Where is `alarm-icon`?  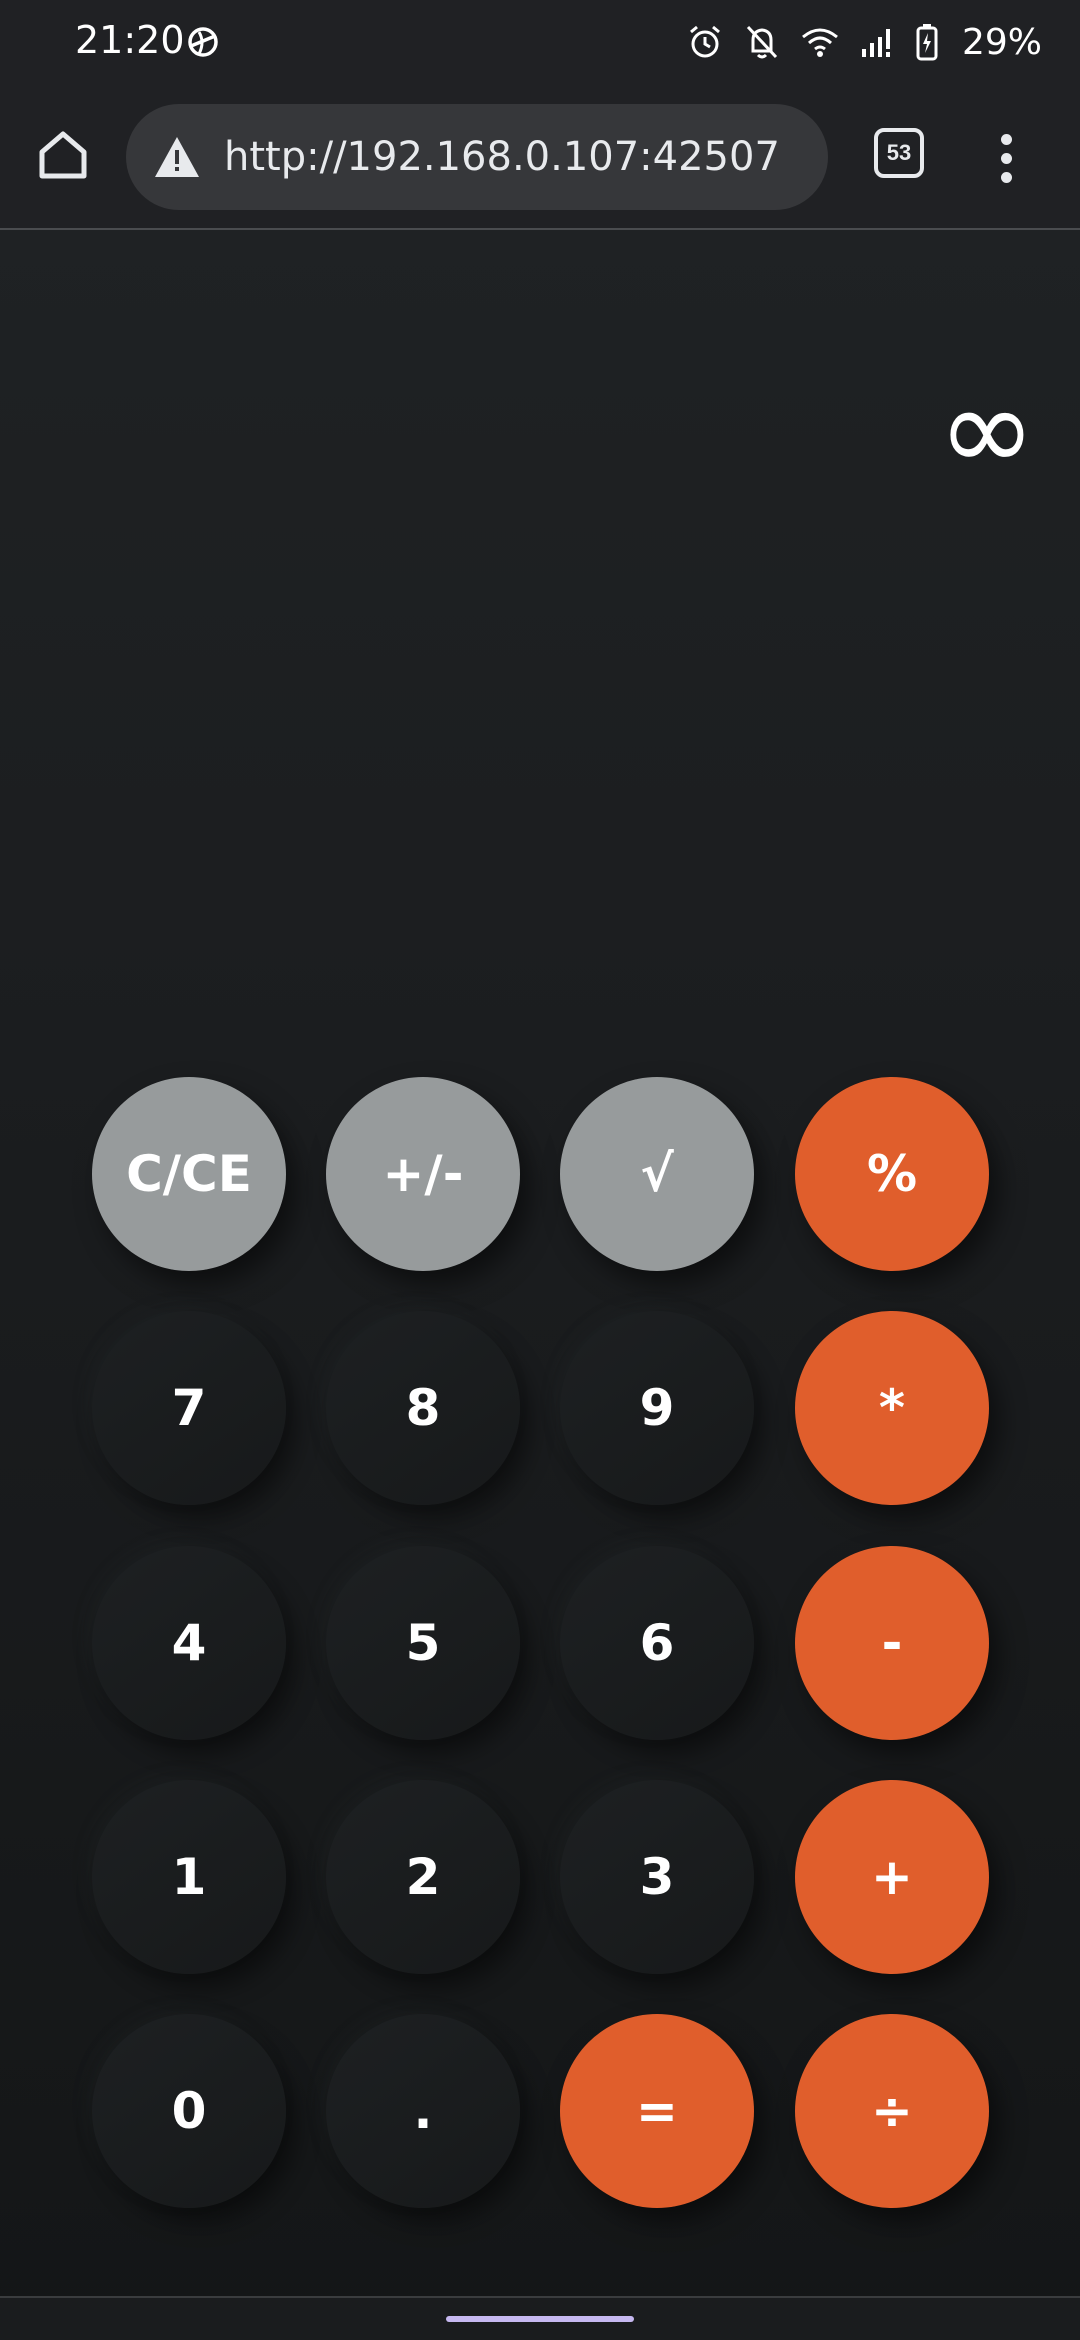 alarm-icon is located at coordinates (705, 42).